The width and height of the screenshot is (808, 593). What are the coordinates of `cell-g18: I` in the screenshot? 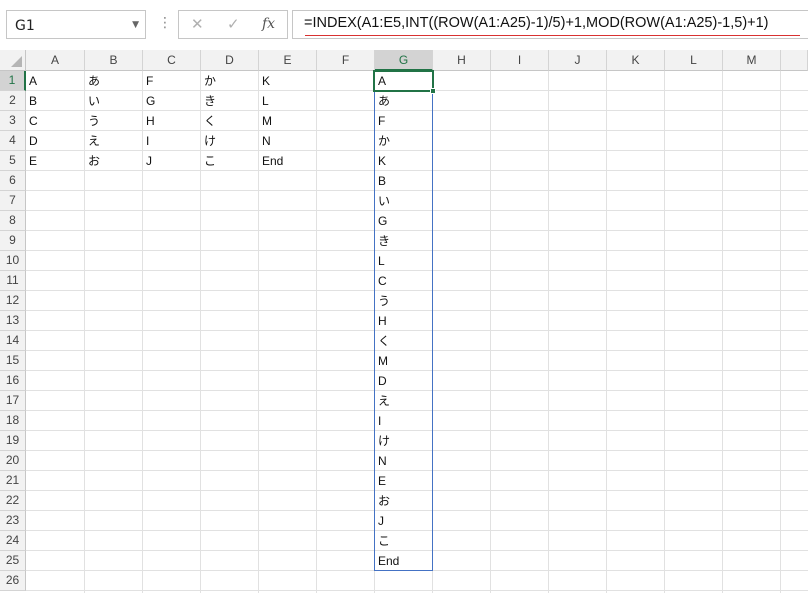 It's located at (404, 421).